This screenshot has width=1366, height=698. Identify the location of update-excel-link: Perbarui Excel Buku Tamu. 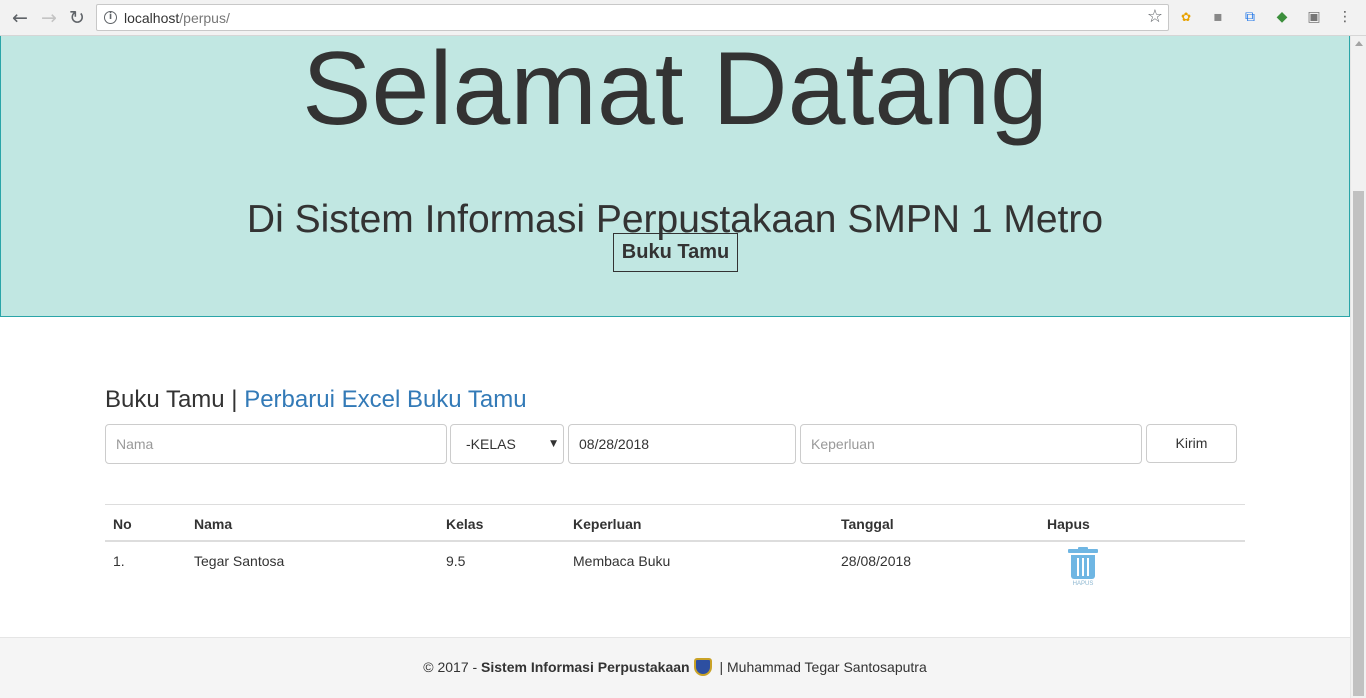
(385, 399).